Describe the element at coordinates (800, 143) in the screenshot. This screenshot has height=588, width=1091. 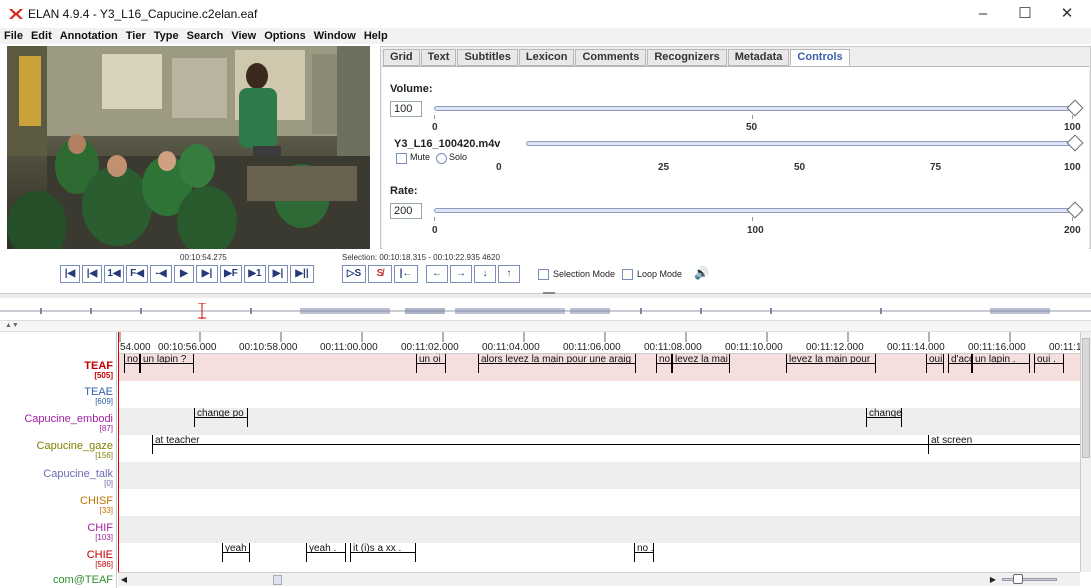
I see `media-volume-slider` at that location.